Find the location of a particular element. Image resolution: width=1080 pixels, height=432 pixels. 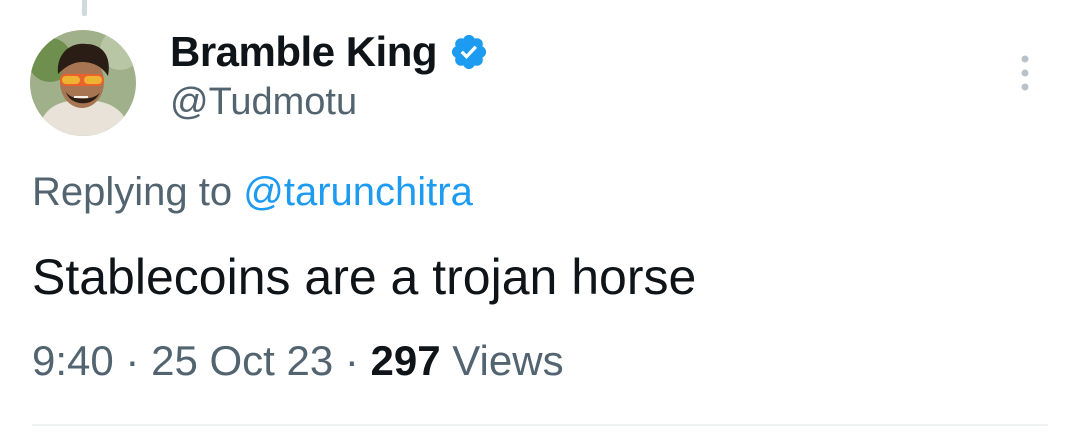

verified-badge-icon is located at coordinates (469, 52).